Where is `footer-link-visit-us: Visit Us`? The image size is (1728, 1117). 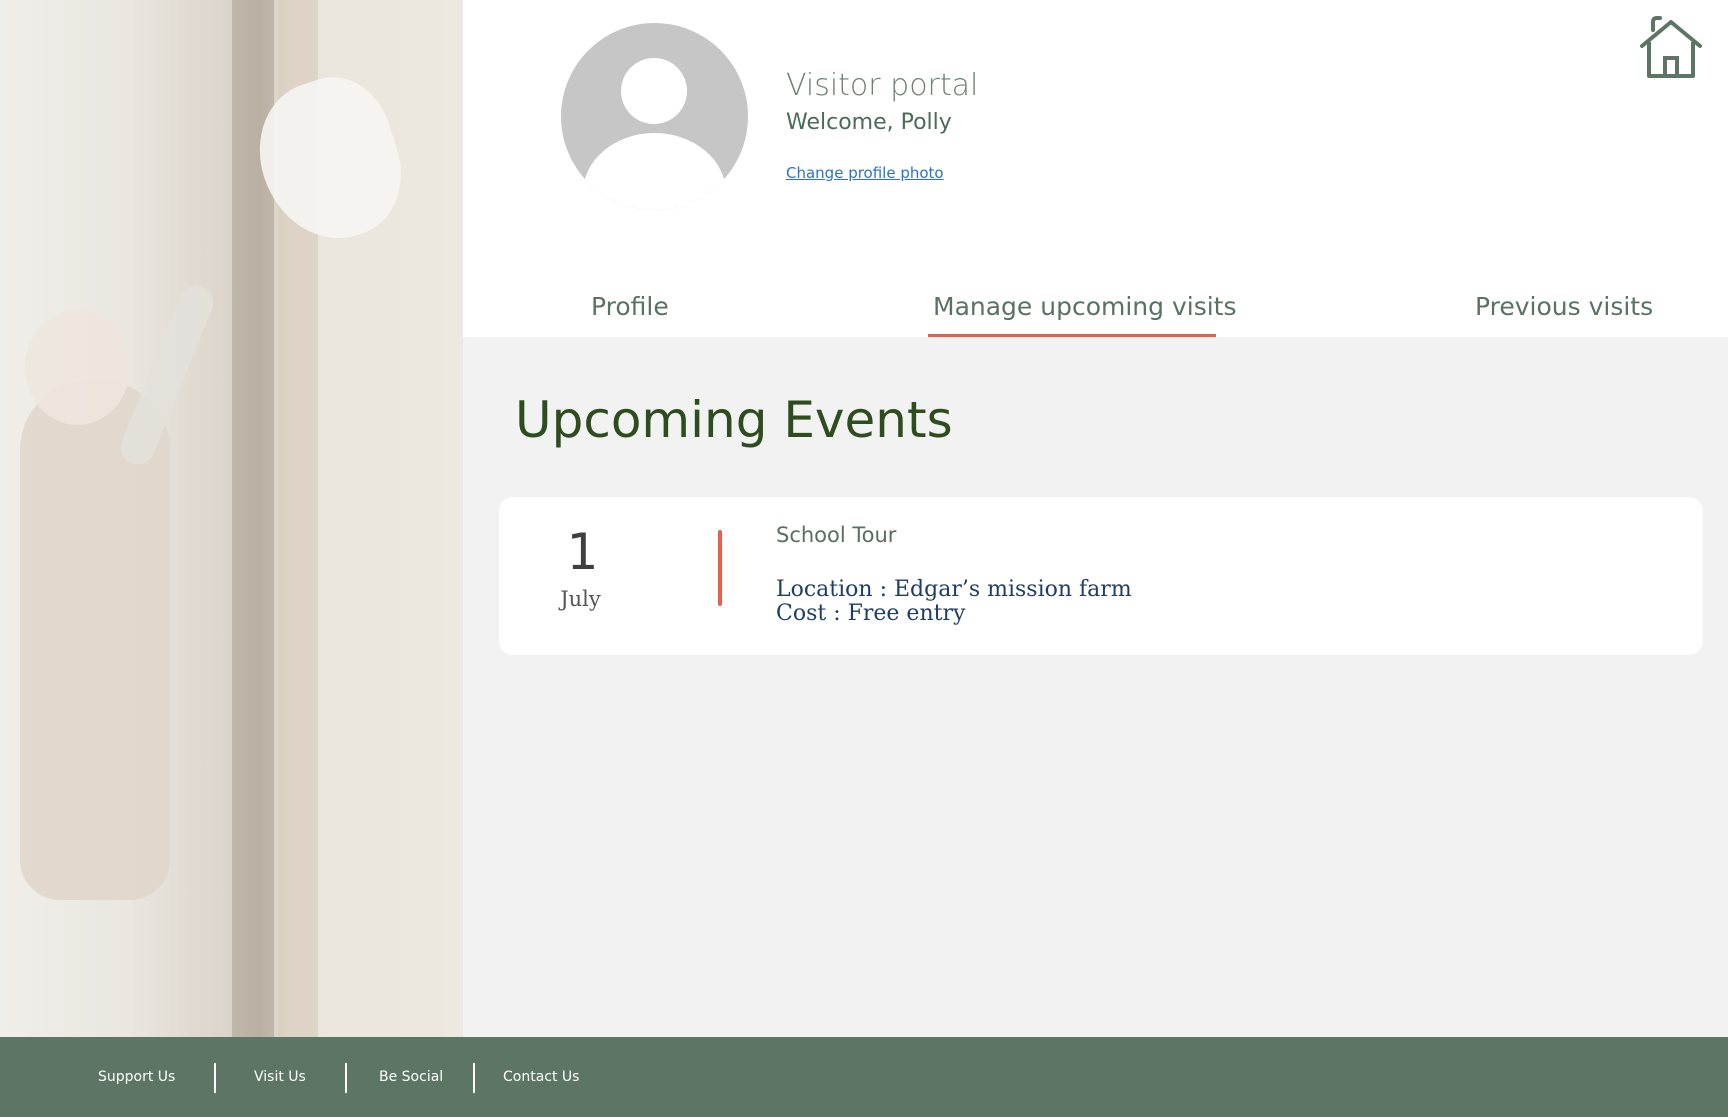
footer-link-visit-us: Visit Us is located at coordinates (280, 1077).